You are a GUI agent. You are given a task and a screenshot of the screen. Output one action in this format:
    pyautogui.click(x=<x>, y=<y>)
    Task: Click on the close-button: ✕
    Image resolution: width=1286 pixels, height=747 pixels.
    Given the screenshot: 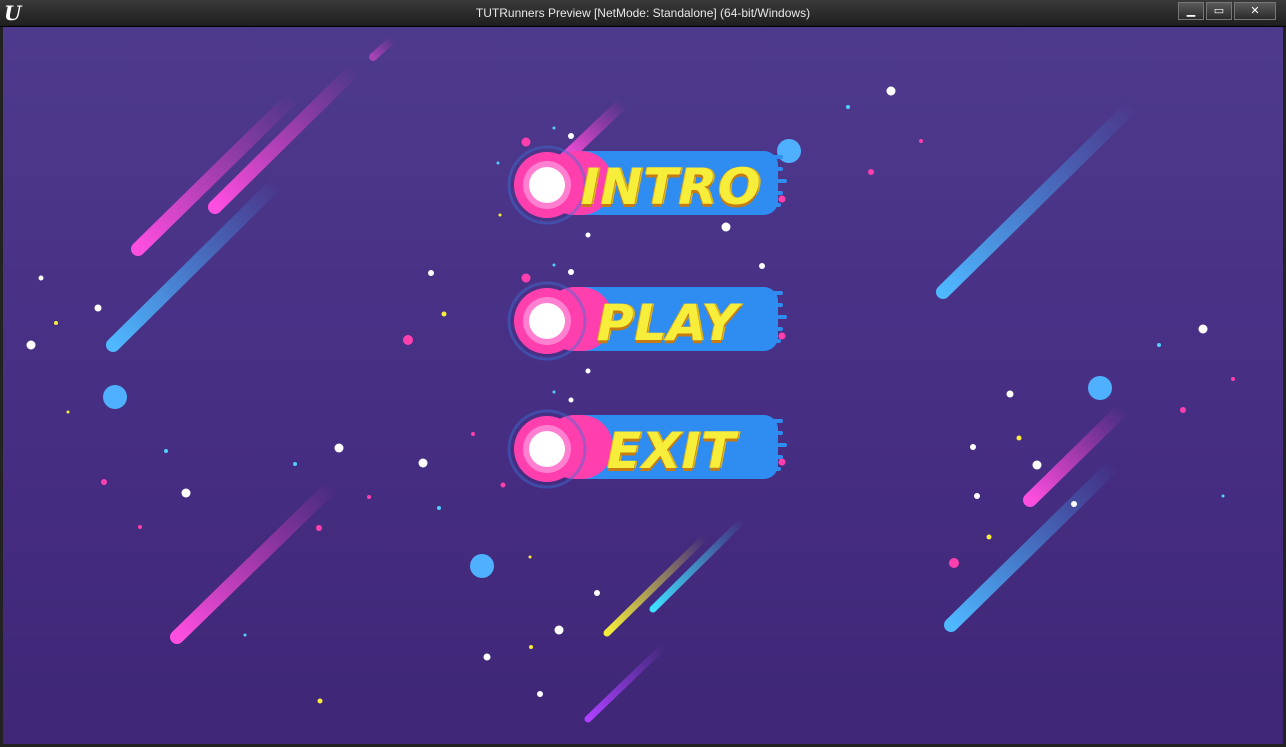 What is the action you would take?
    pyautogui.click(x=1255, y=11)
    